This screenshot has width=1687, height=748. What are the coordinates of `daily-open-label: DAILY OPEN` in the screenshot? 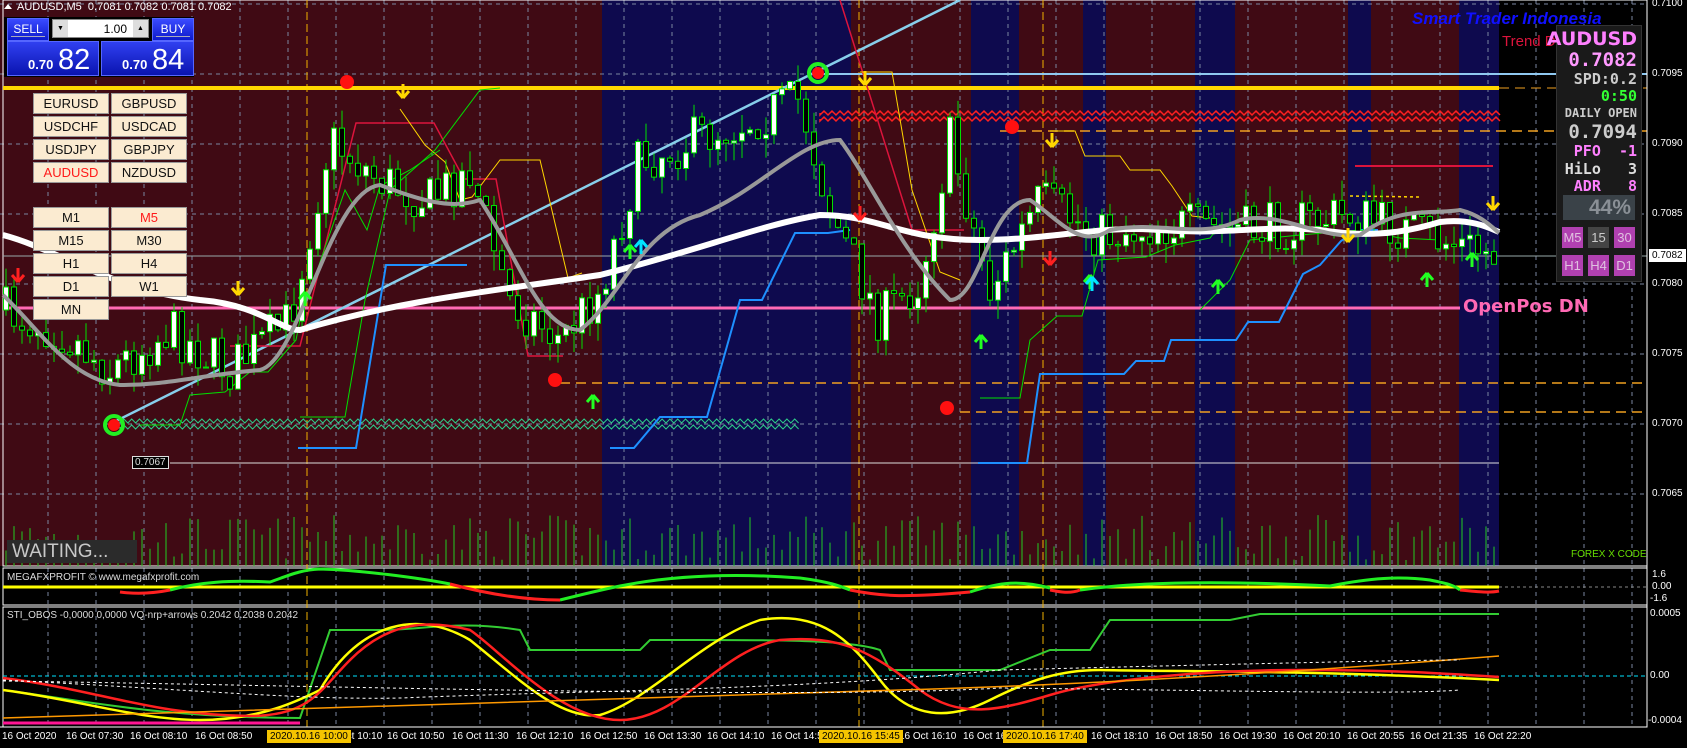 It's located at (1600, 113).